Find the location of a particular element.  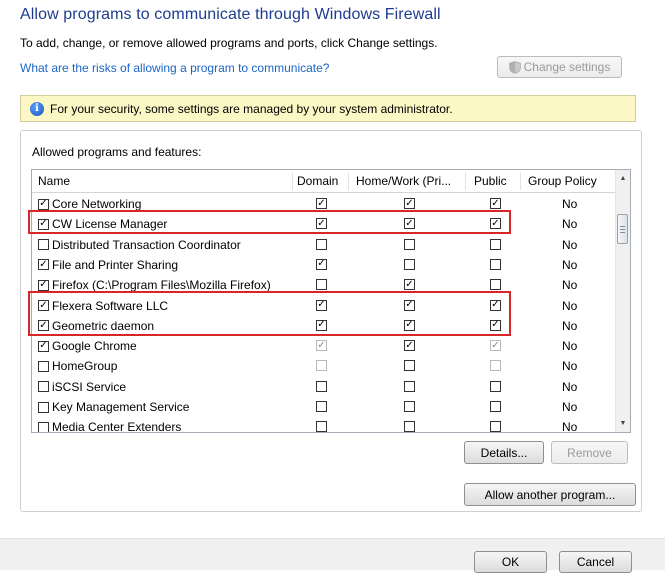

program-name: Media Center Extenders is located at coordinates (117, 426).